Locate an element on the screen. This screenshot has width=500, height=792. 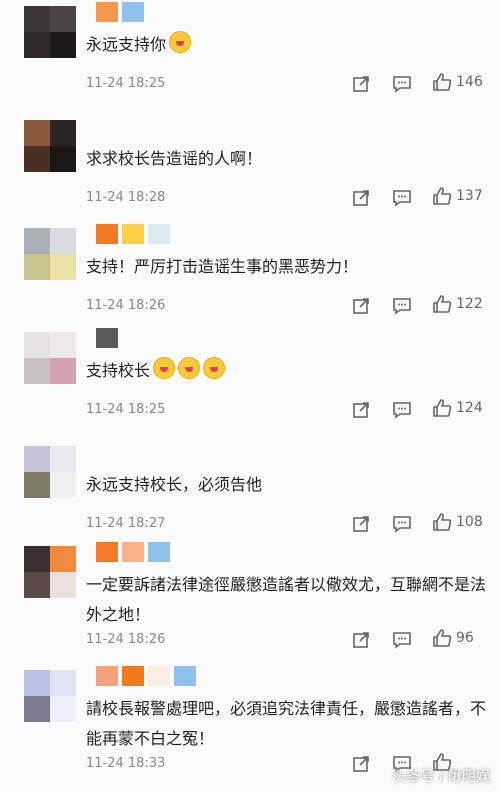
watermark: 头条号 / 瞅明娱 is located at coordinates (441, 777).